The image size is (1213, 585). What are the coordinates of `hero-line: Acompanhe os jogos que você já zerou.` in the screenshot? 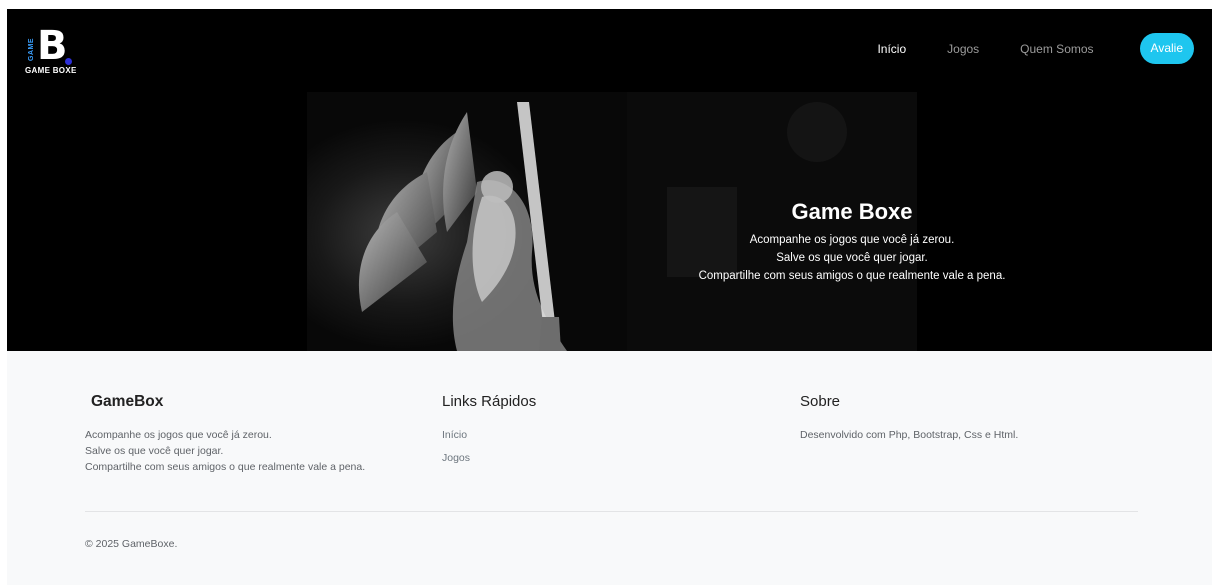 It's located at (852, 240).